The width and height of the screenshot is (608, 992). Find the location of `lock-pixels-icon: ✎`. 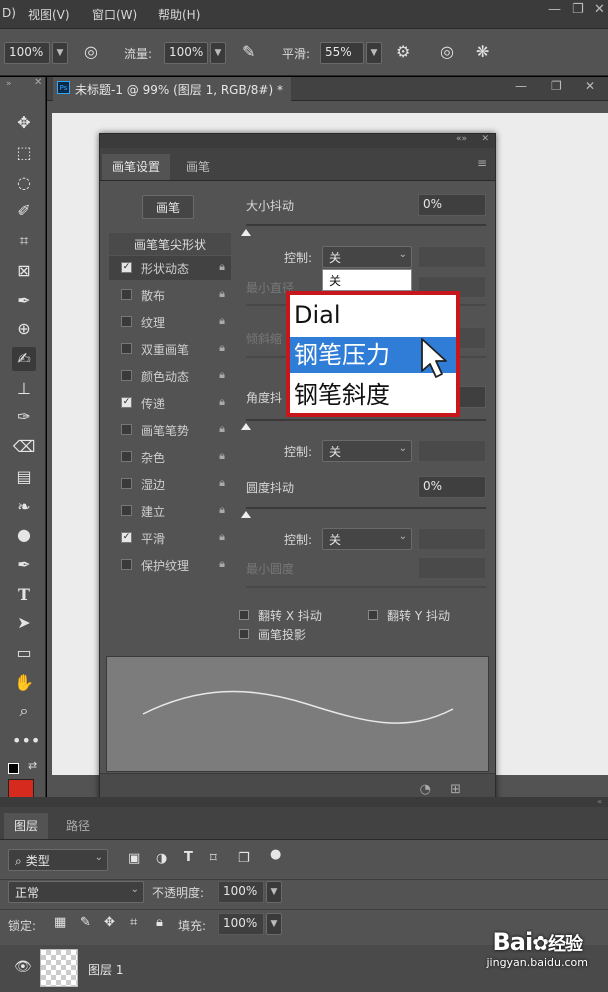

lock-pixels-icon: ✎ is located at coordinates (85, 922).